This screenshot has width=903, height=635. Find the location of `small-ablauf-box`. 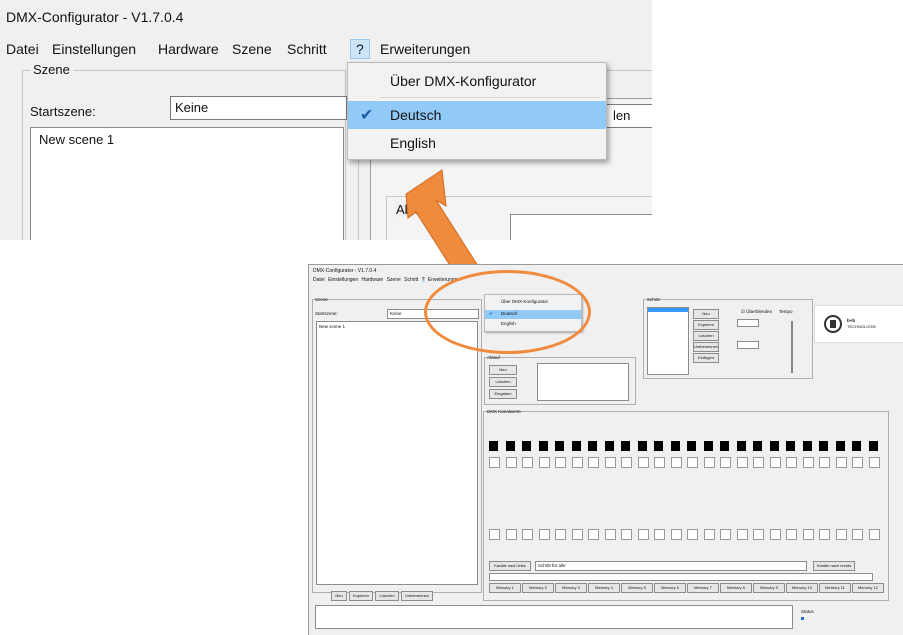

small-ablauf-box is located at coordinates (583, 382).